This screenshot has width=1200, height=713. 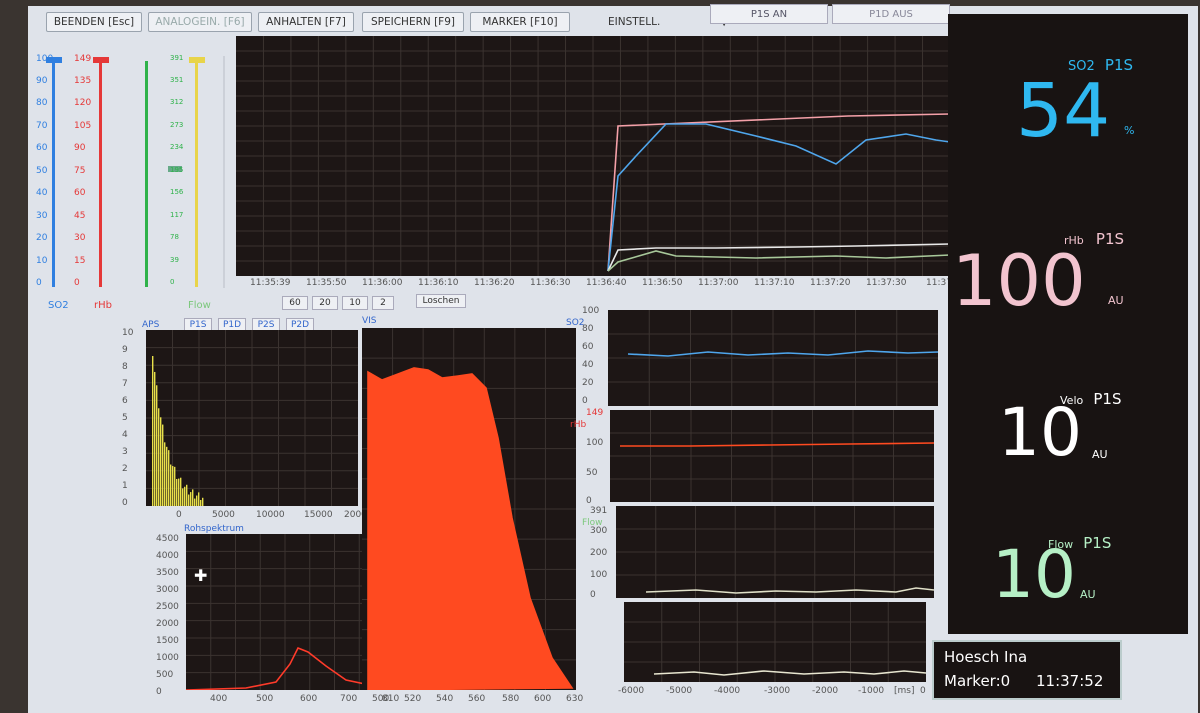 I want to click on aps-ytick: 5, so click(x=125, y=418).